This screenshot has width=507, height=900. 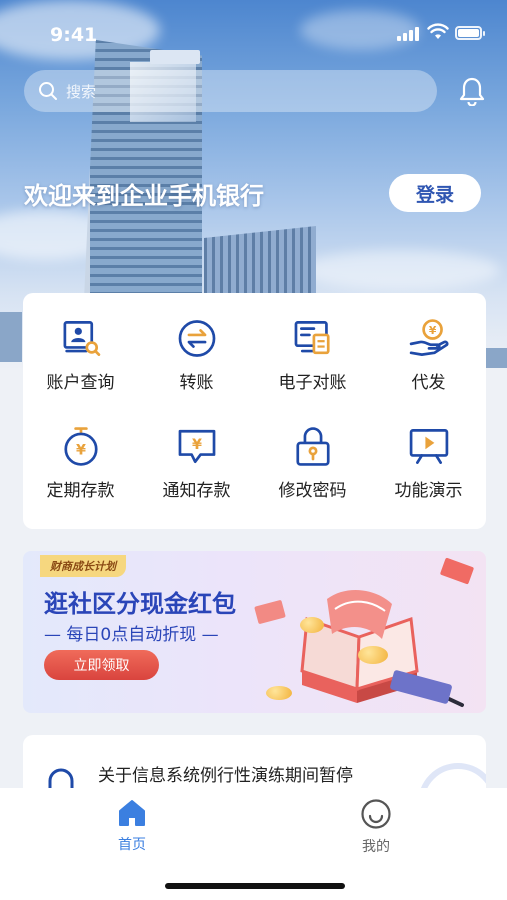 I want to click on menu-item-transfer: 转账, so click(x=196, y=343).